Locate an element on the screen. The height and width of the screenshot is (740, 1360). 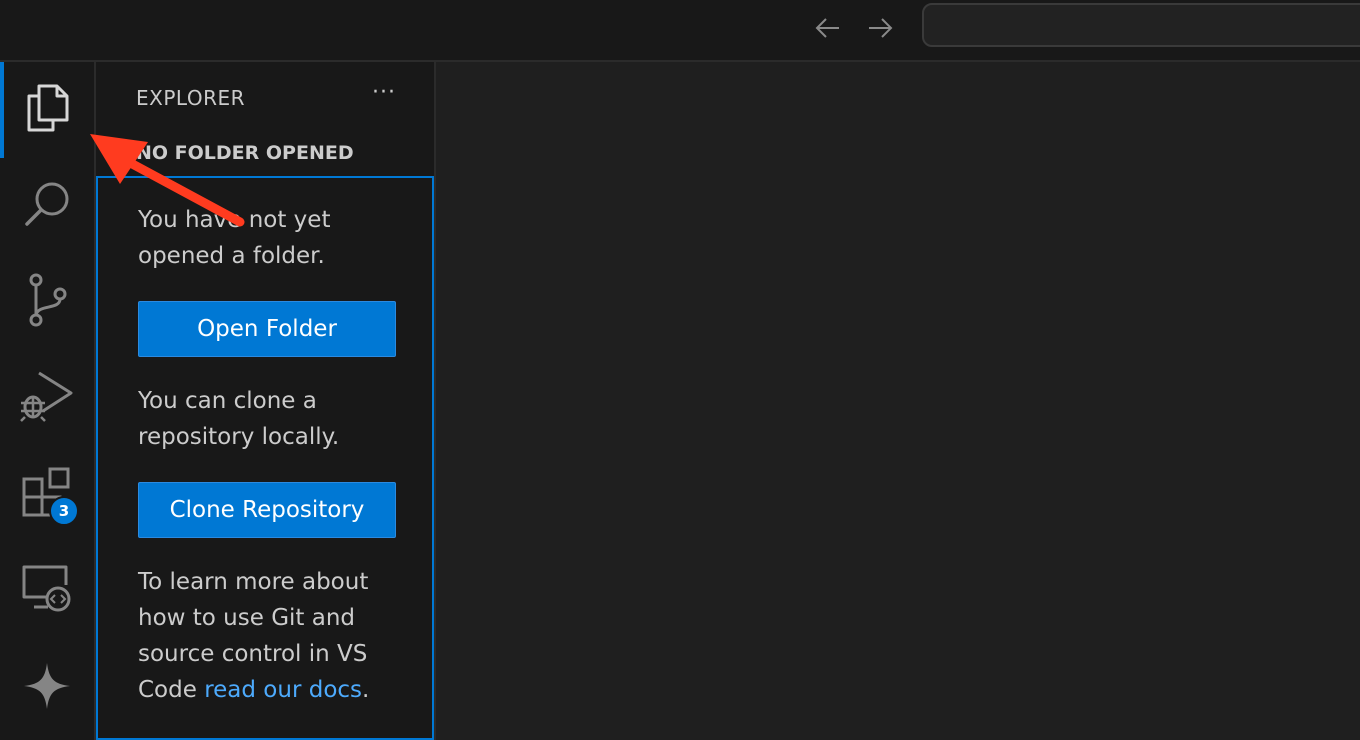
run-debug-icon is located at coordinates (46, 396).